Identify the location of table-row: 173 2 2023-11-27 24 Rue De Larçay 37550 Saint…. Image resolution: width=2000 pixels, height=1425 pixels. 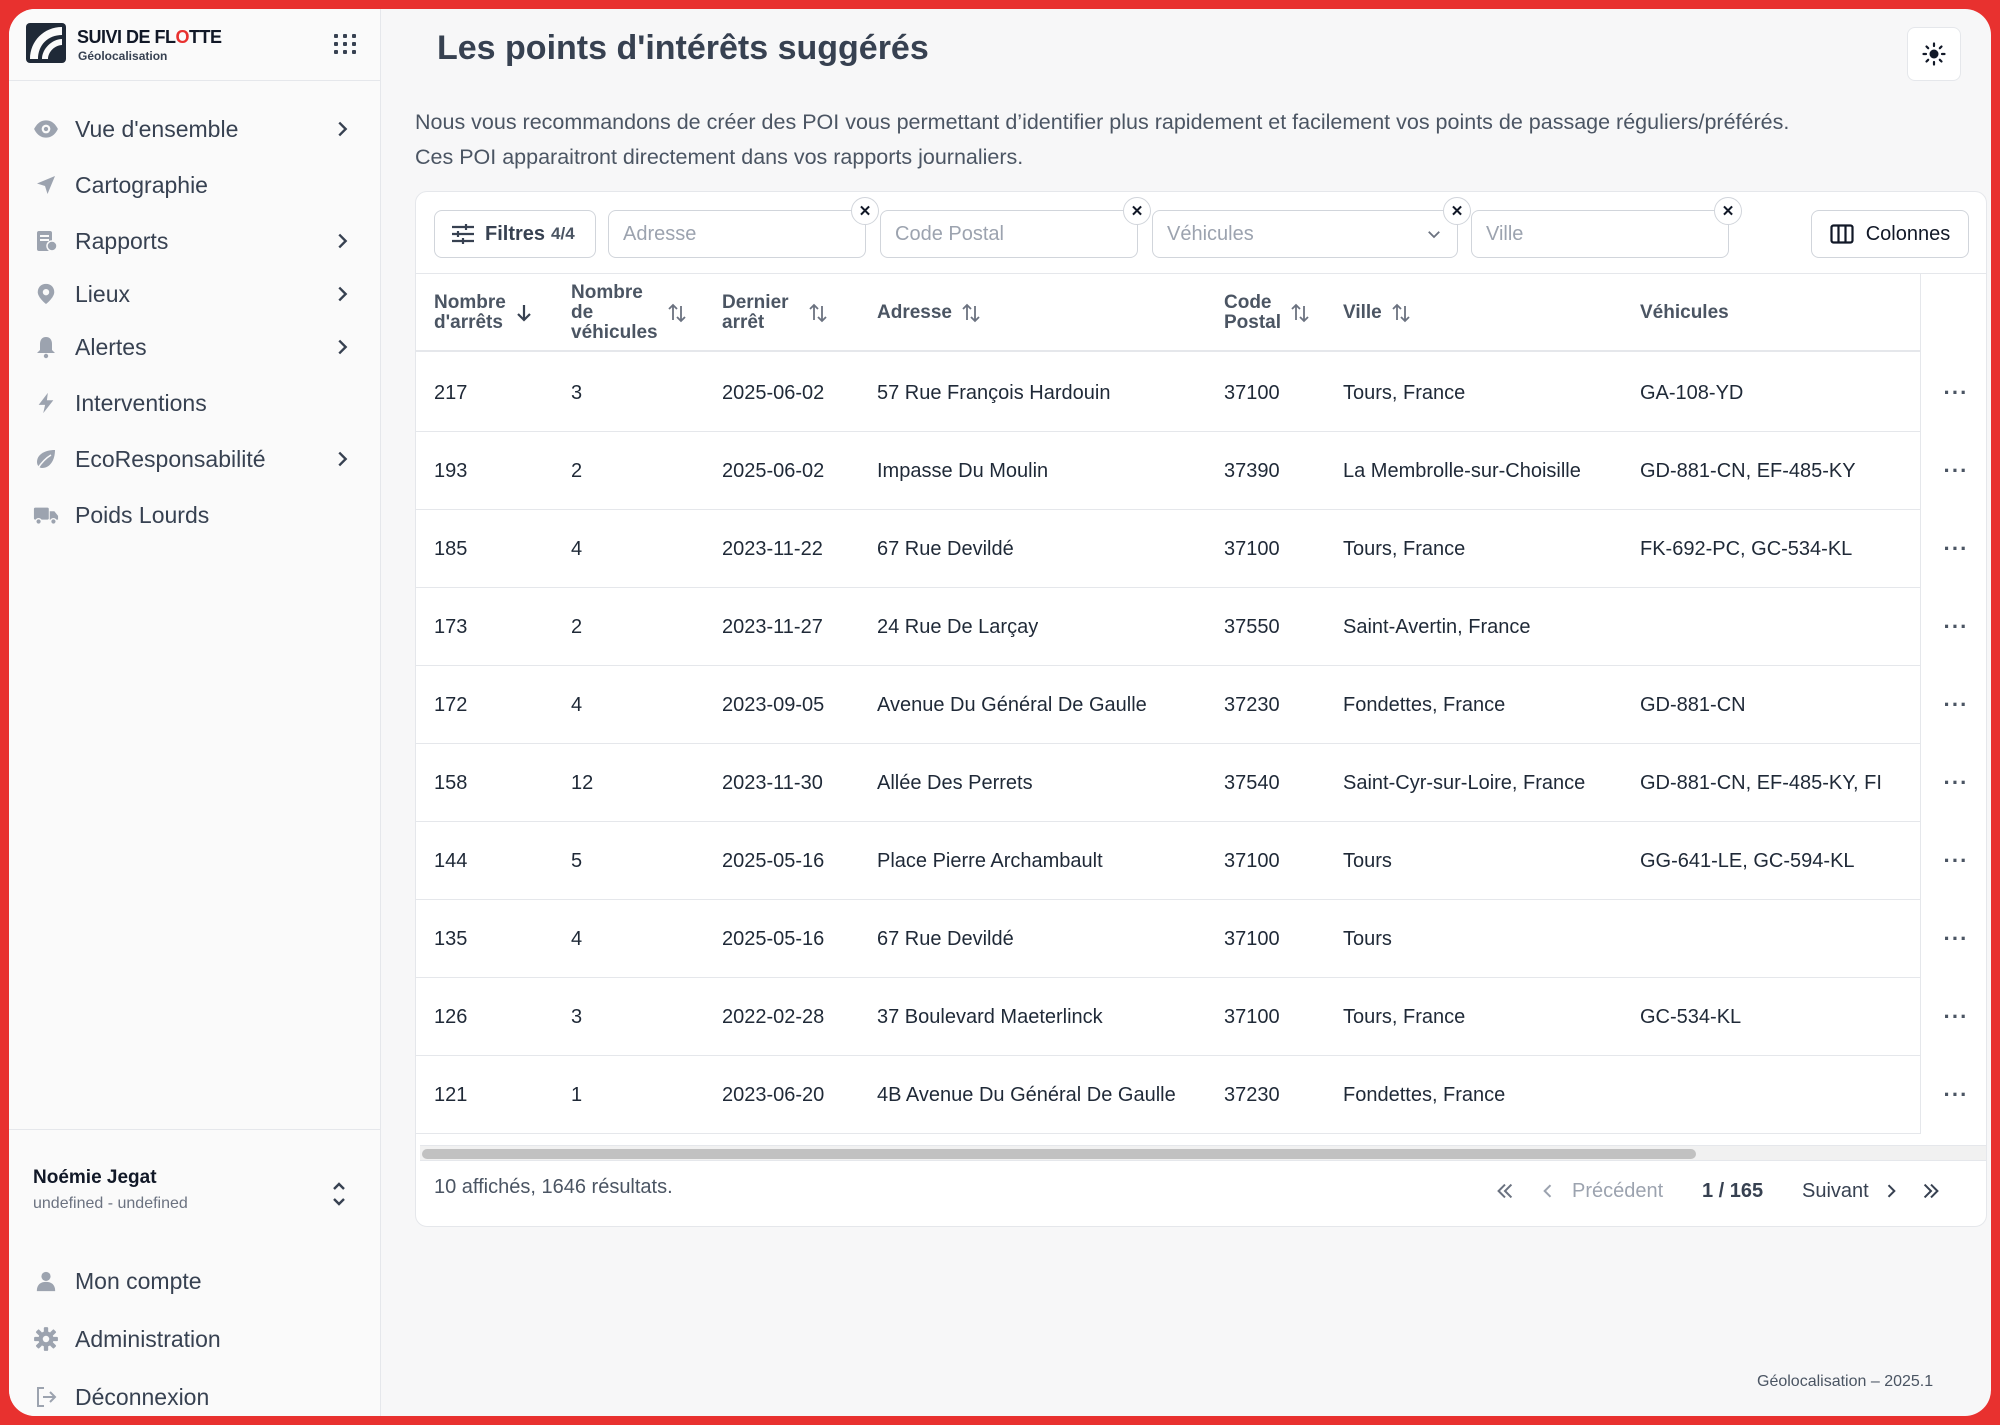
(1191, 627).